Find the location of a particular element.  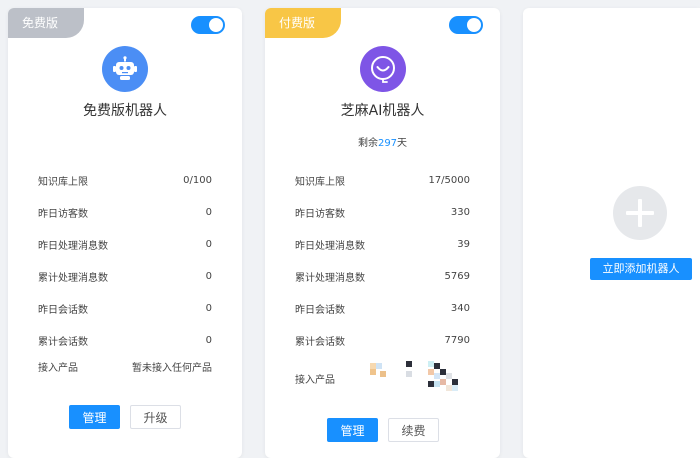

stat-value: 5769 is located at coordinates (457, 276).